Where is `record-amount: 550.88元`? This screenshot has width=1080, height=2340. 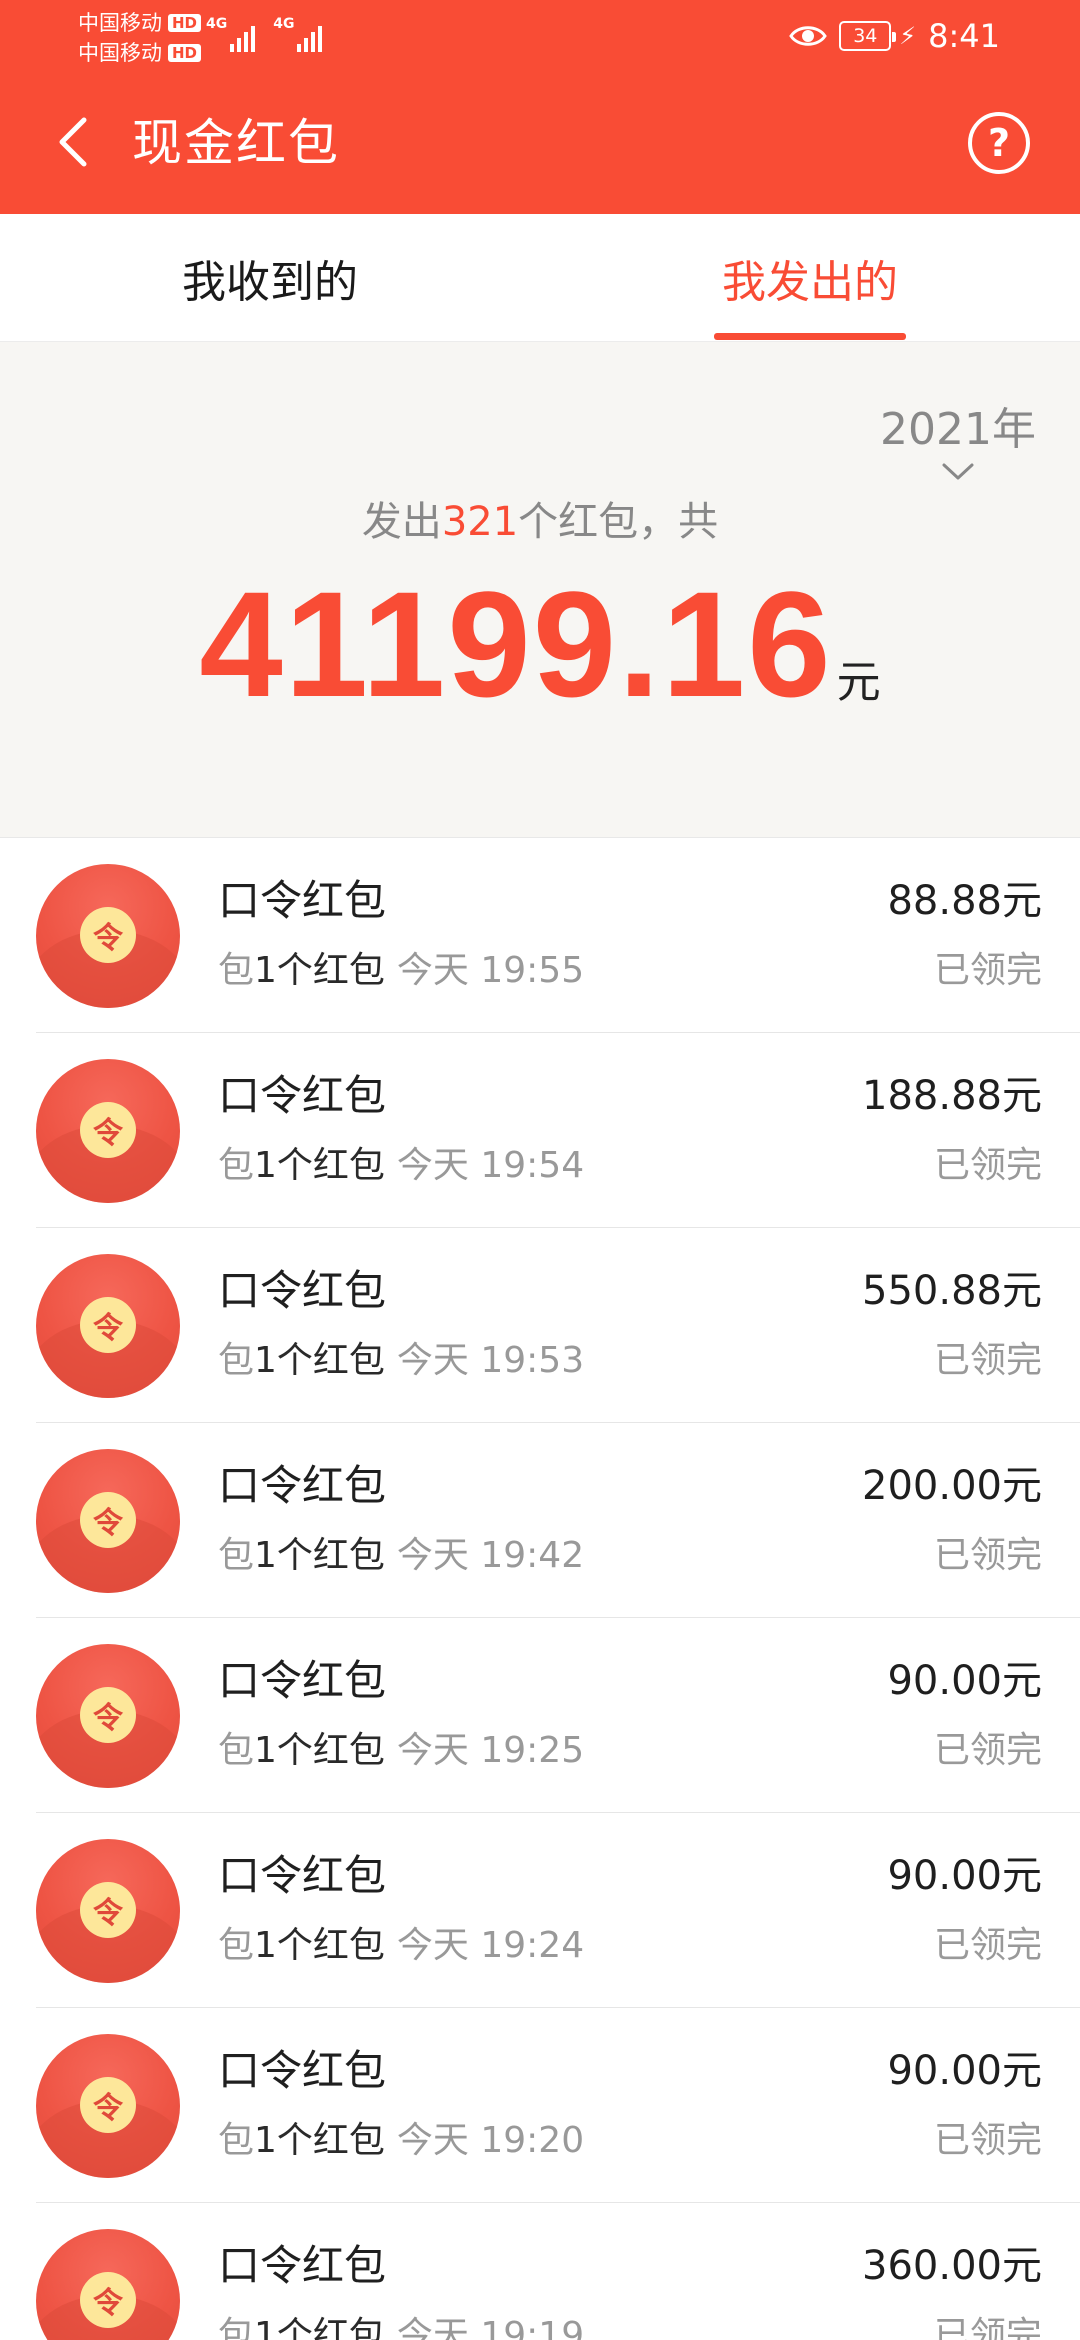 record-amount: 550.88元 is located at coordinates (952, 1291).